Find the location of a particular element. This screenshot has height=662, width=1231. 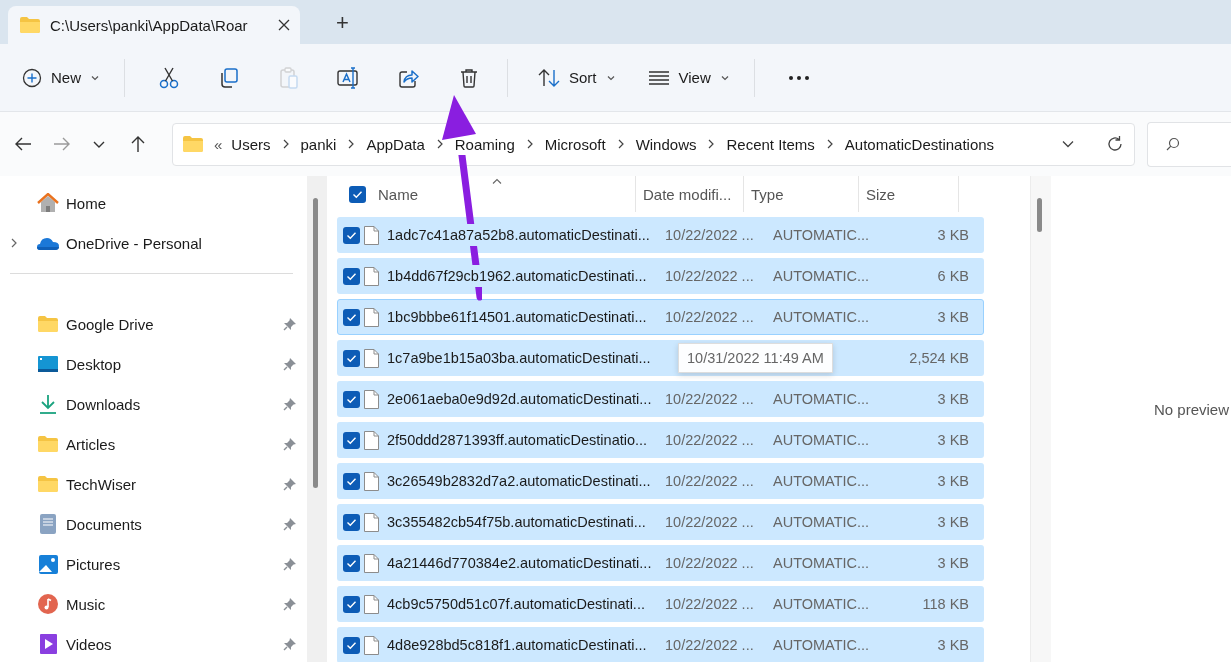

file-row: 1bc9bbbe61f14501.automaticDestinati... 10/22/2022 ... AUTOMATIC... 3 KB is located at coordinates (660, 317).